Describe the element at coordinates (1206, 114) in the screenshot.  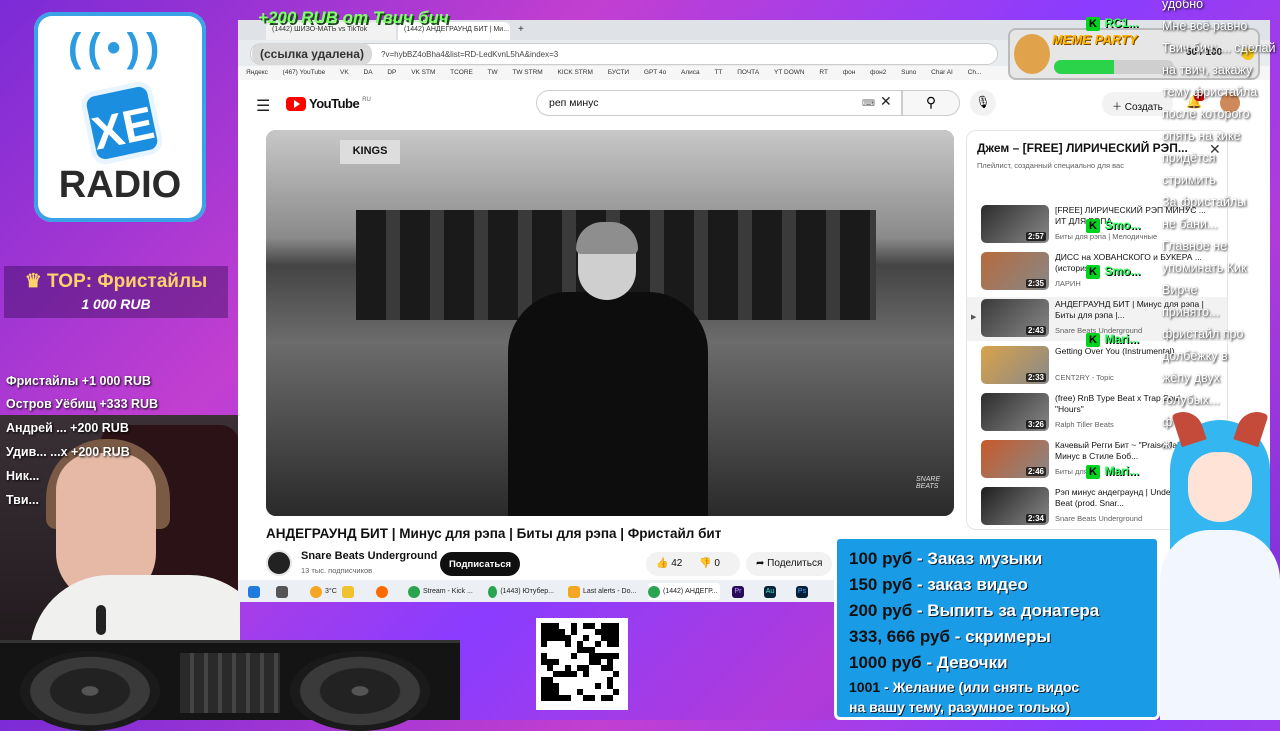
I see `chat-message-line: после которого` at that location.